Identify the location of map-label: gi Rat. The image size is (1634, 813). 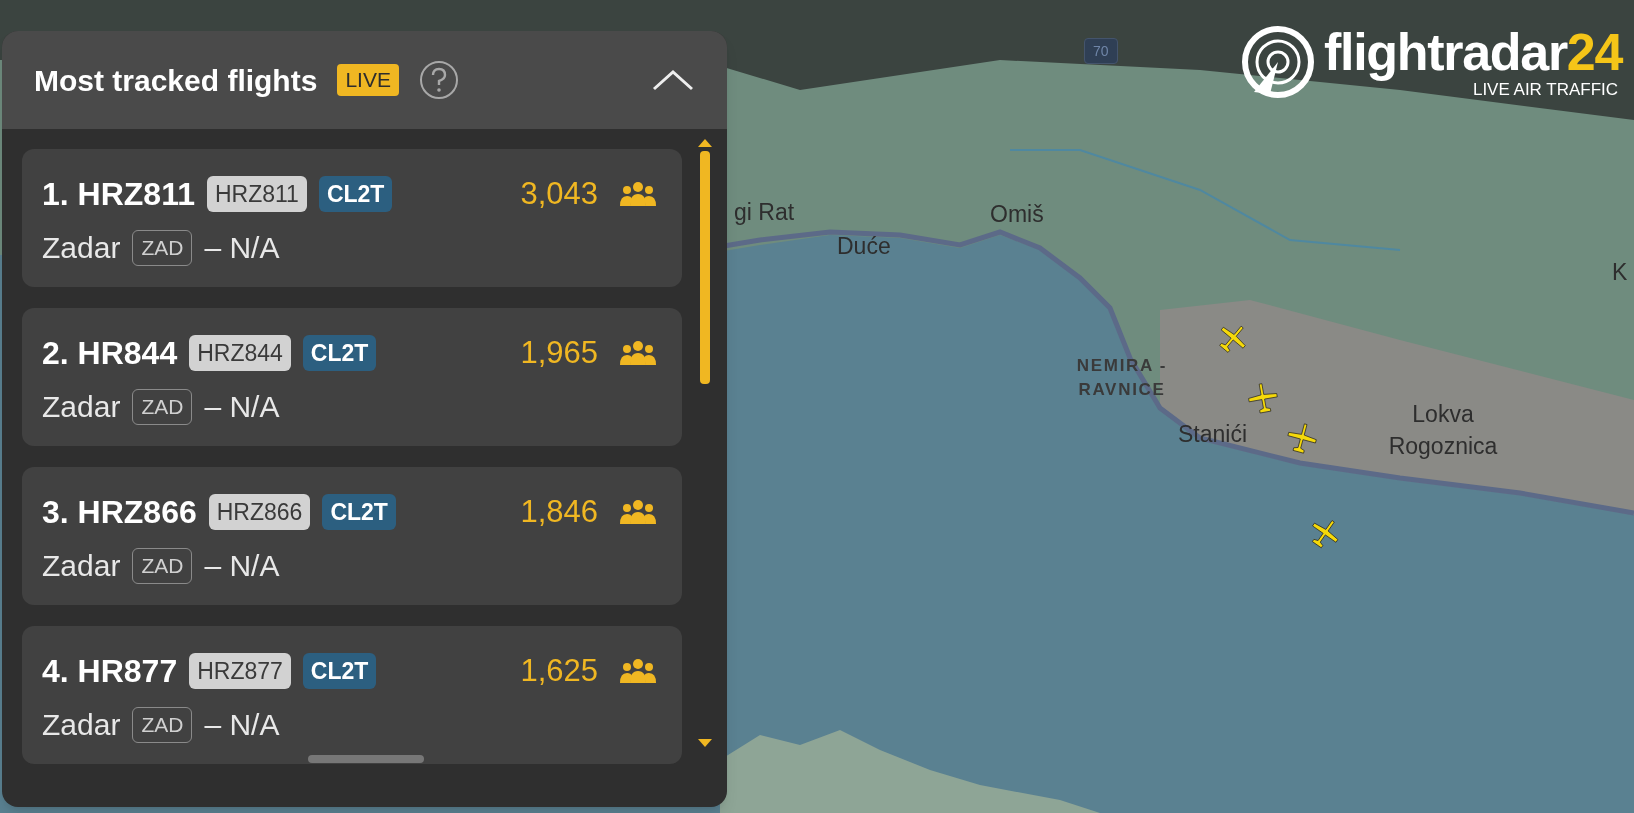
(764, 212).